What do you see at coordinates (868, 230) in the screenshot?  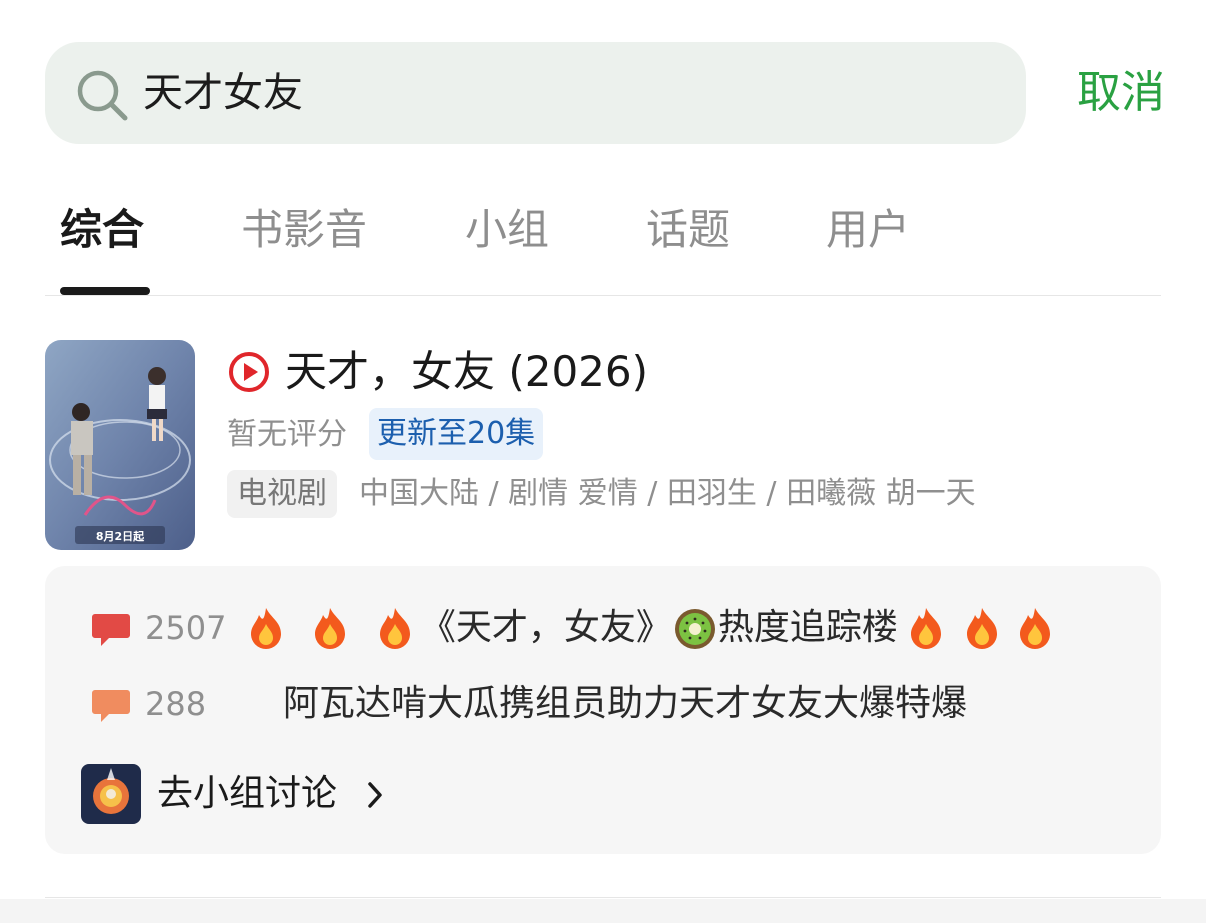 I see `tab-users: 用户` at bounding box center [868, 230].